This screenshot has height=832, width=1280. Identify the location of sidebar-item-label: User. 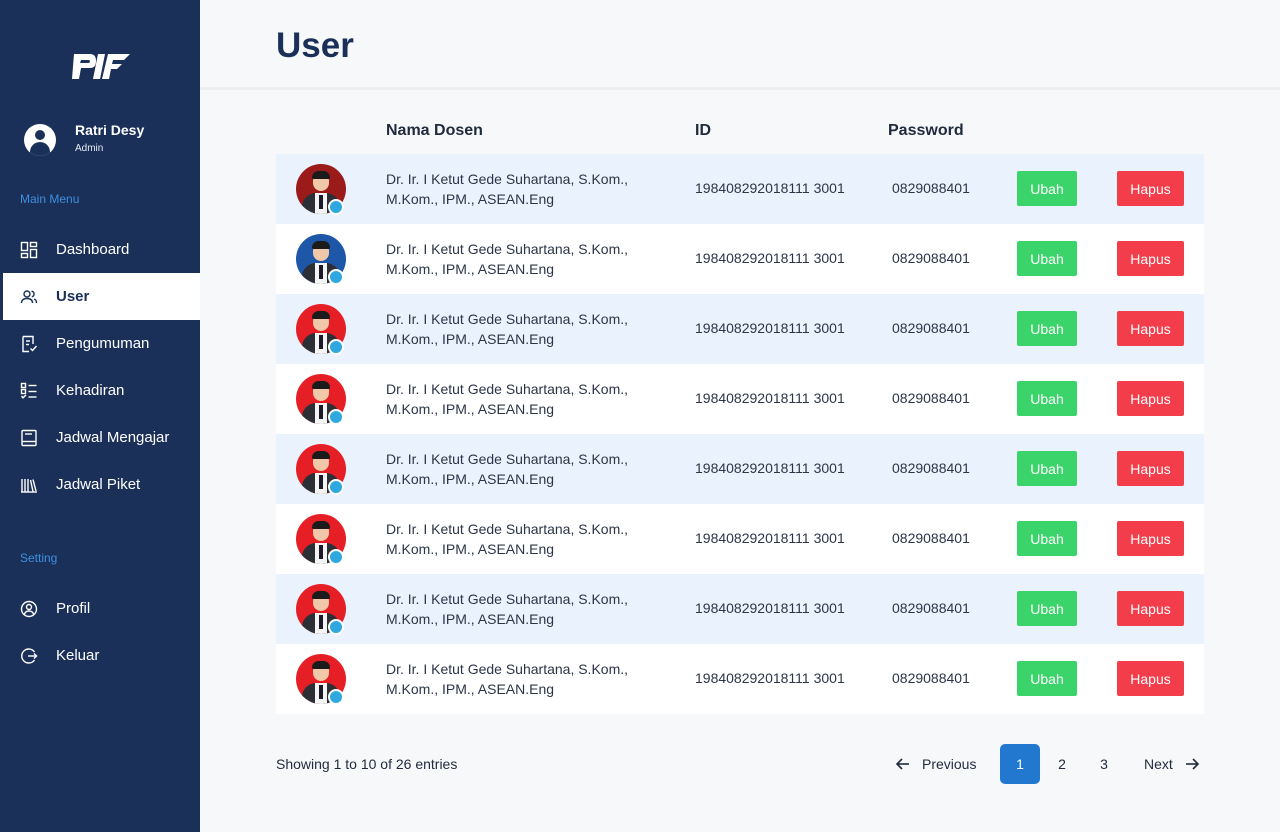
(73, 296).